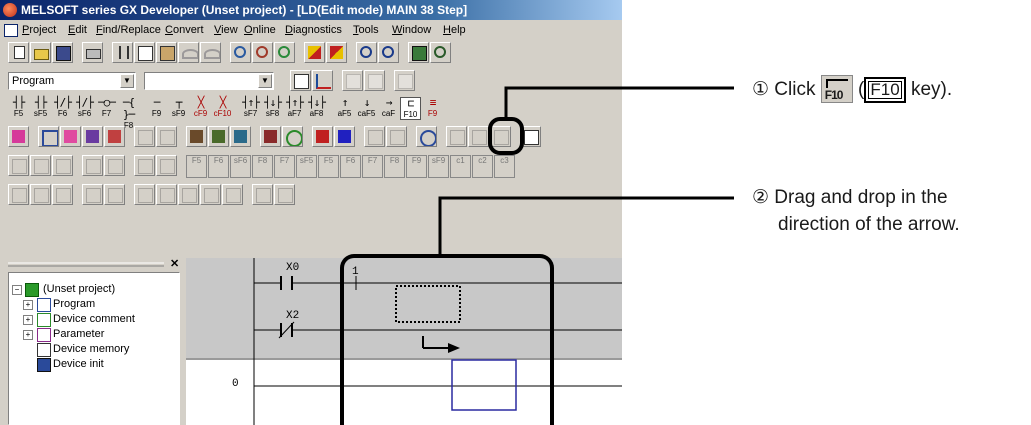  Describe the element at coordinates (78, 364) in the screenshot. I see `tree-item-device-init: Device init` at that location.